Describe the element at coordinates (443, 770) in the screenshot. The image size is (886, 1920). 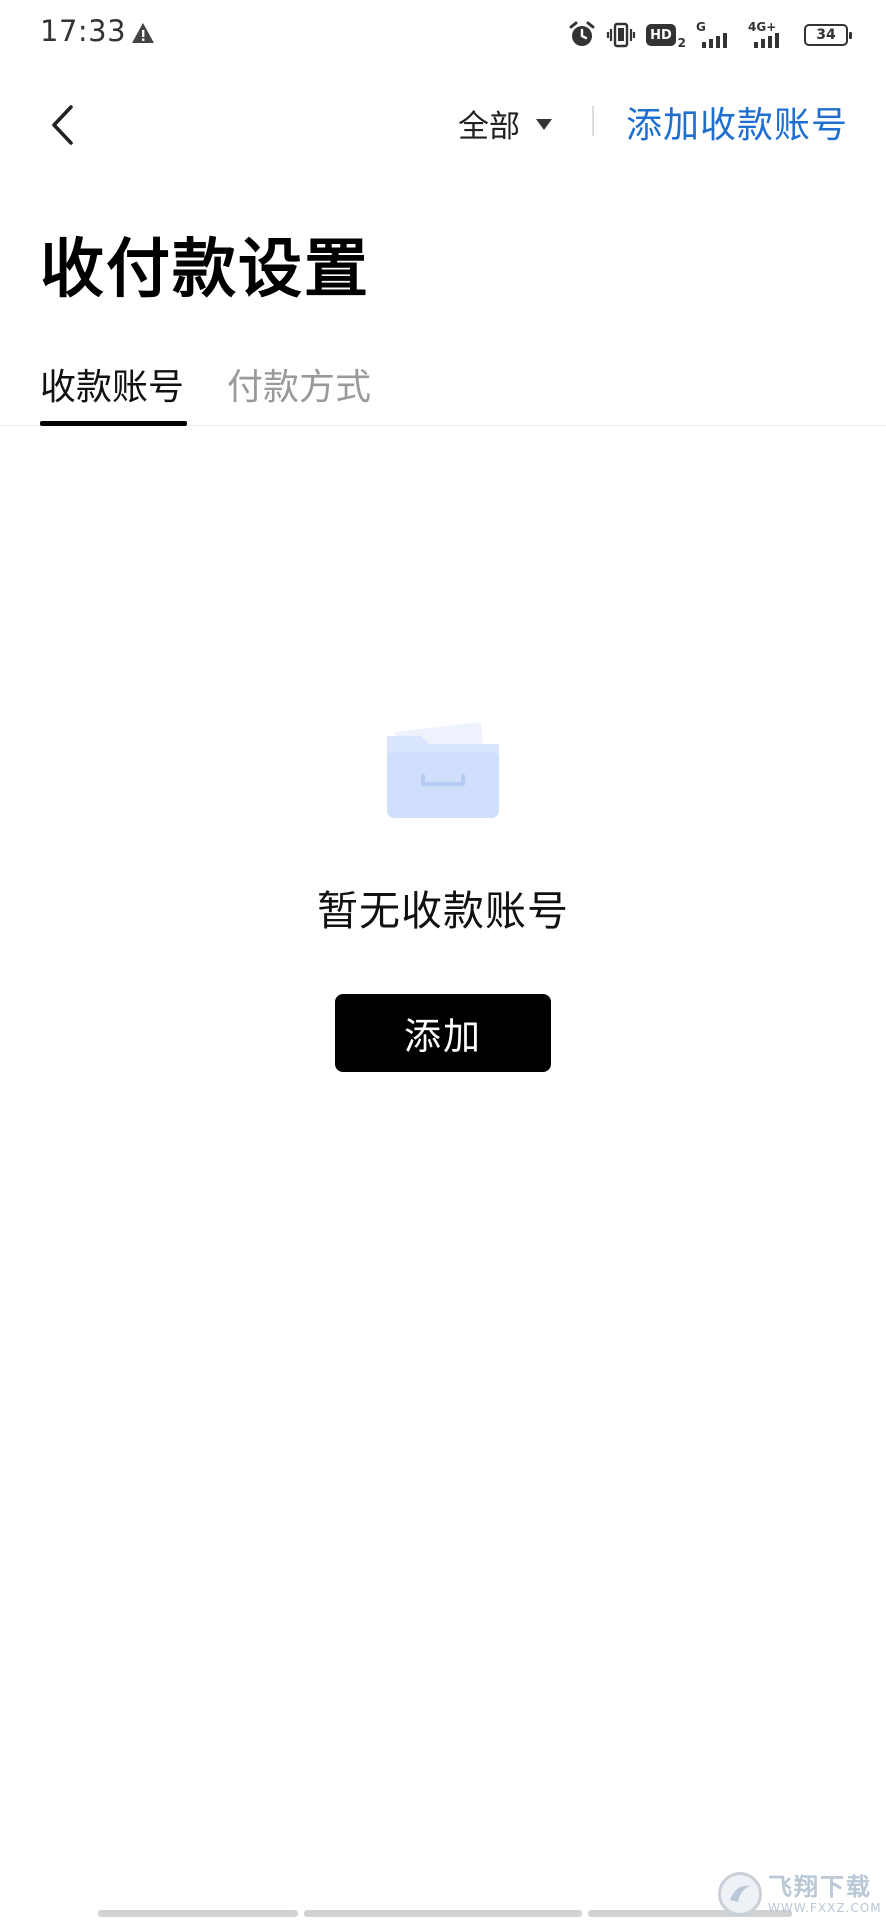
I see `empty-folder-icon` at that location.